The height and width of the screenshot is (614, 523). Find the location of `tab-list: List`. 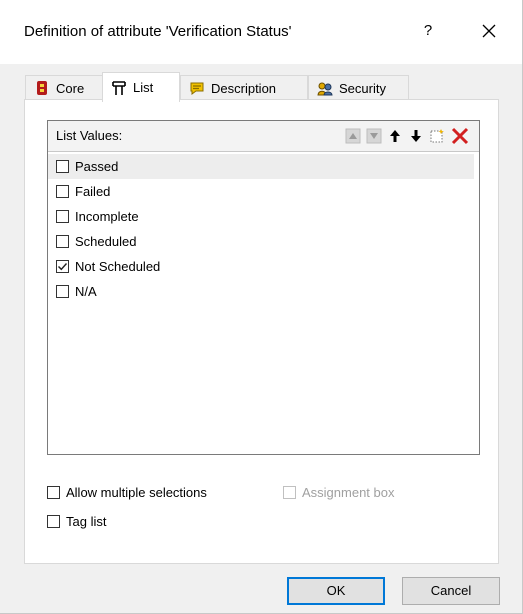

tab-list: List is located at coordinates (141, 87).